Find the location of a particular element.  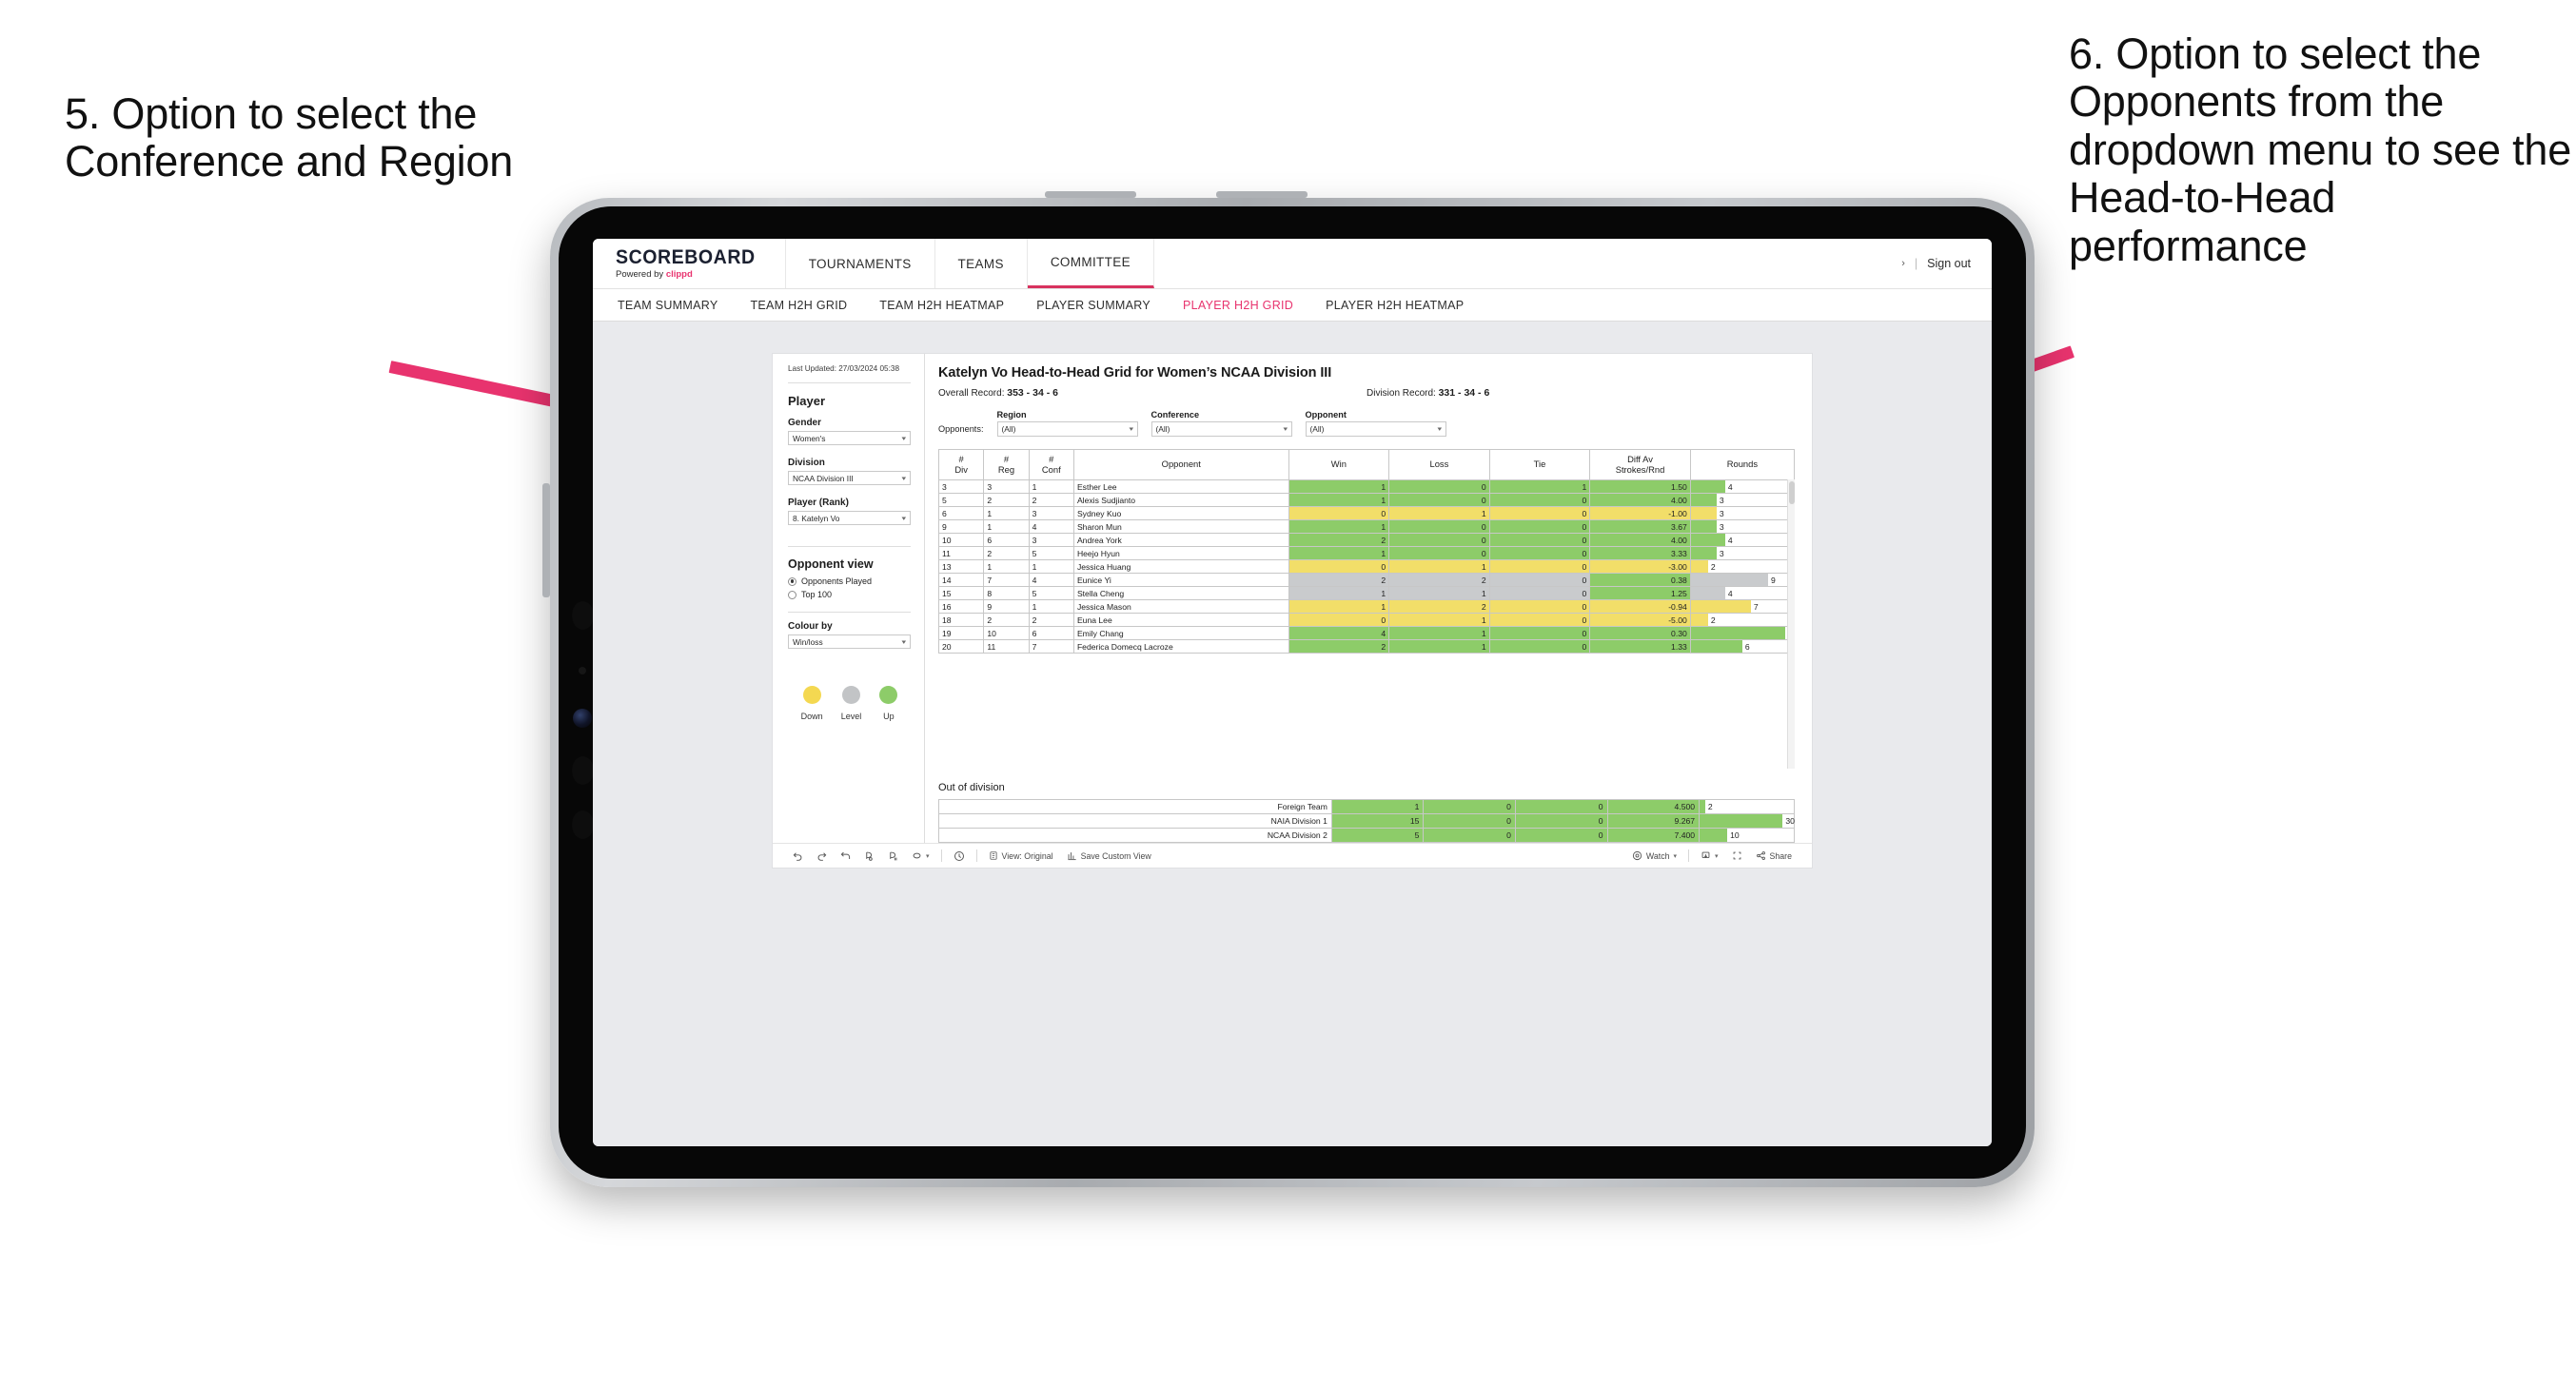

undo-button is located at coordinates (798, 855).